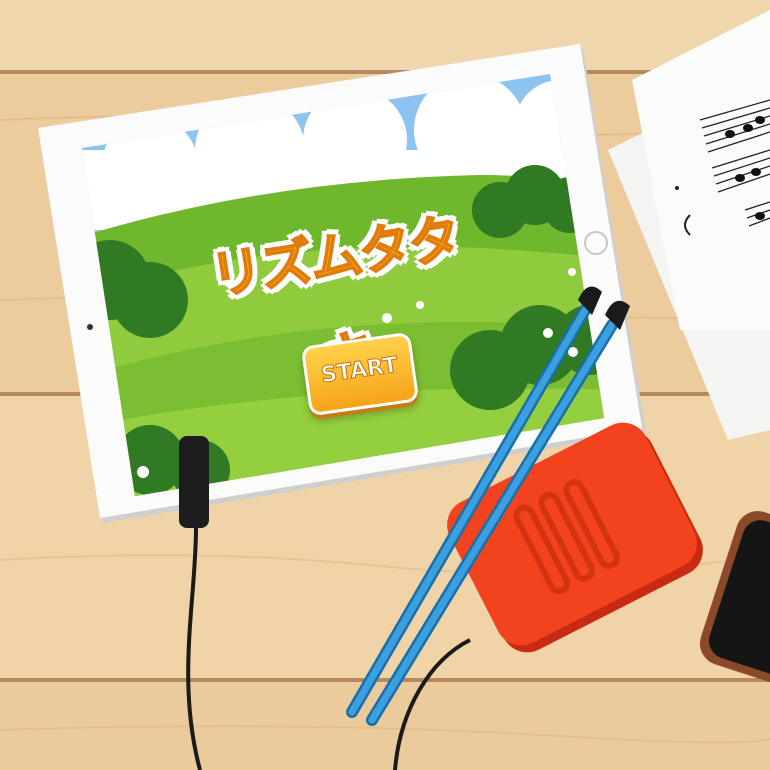 The height and width of the screenshot is (770, 770). What do you see at coordinates (194, 482) in the screenshot?
I see `audio-jack` at bounding box center [194, 482].